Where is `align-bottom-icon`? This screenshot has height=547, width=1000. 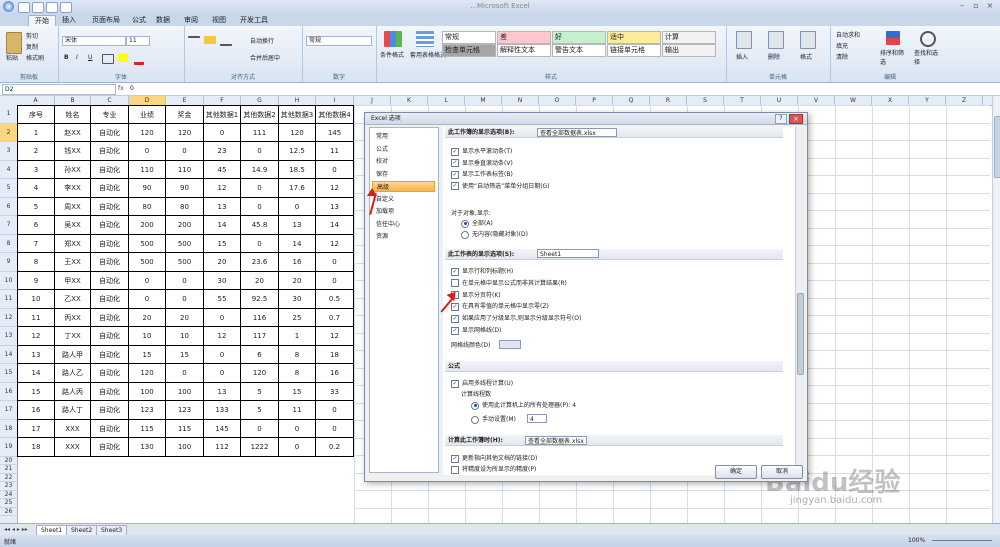 align-bottom-icon is located at coordinates (226, 41).